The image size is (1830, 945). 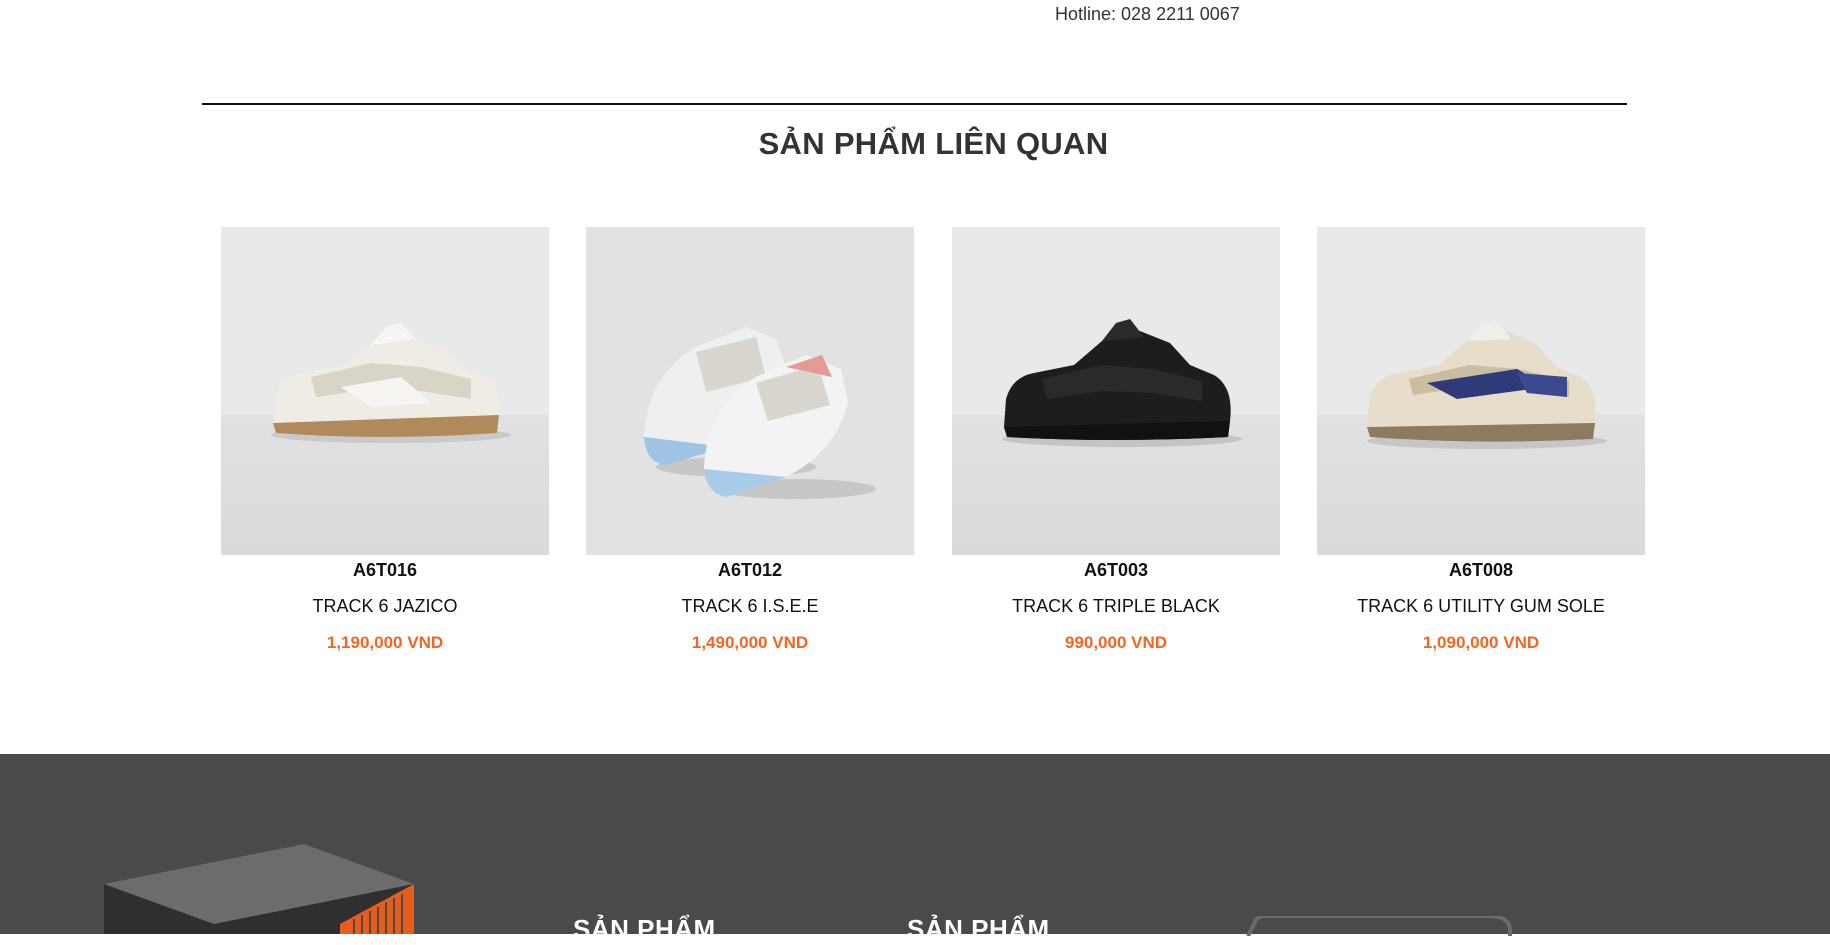 What do you see at coordinates (385, 570) in the screenshot?
I see `product-code: A6T016` at bounding box center [385, 570].